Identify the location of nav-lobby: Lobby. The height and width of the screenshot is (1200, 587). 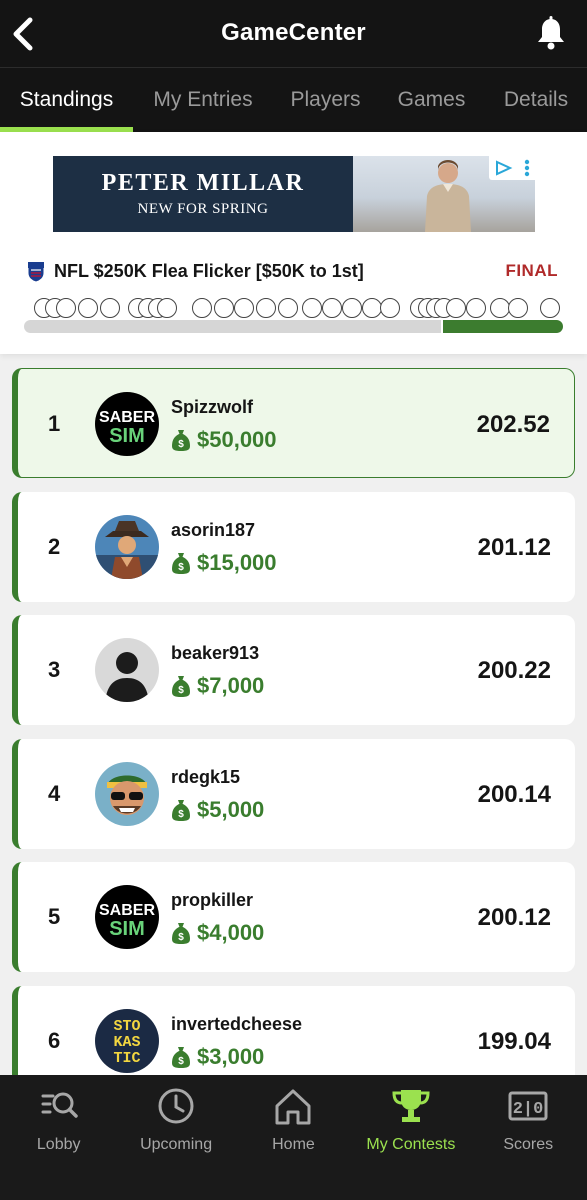
(58, 1137).